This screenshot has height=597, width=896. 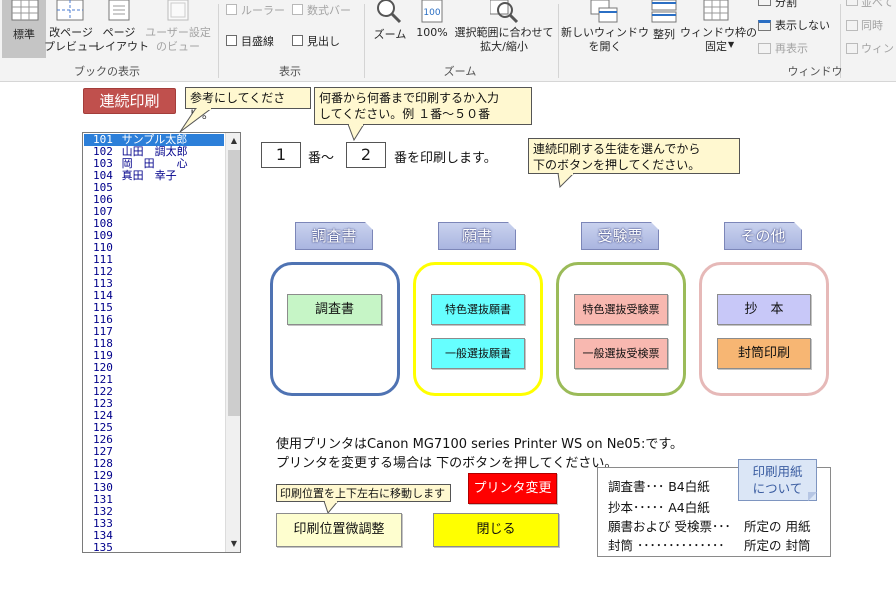 What do you see at coordinates (764, 353) in the screenshot?
I see `envelope-print-button: 封筒印刷` at bounding box center [764, 353].